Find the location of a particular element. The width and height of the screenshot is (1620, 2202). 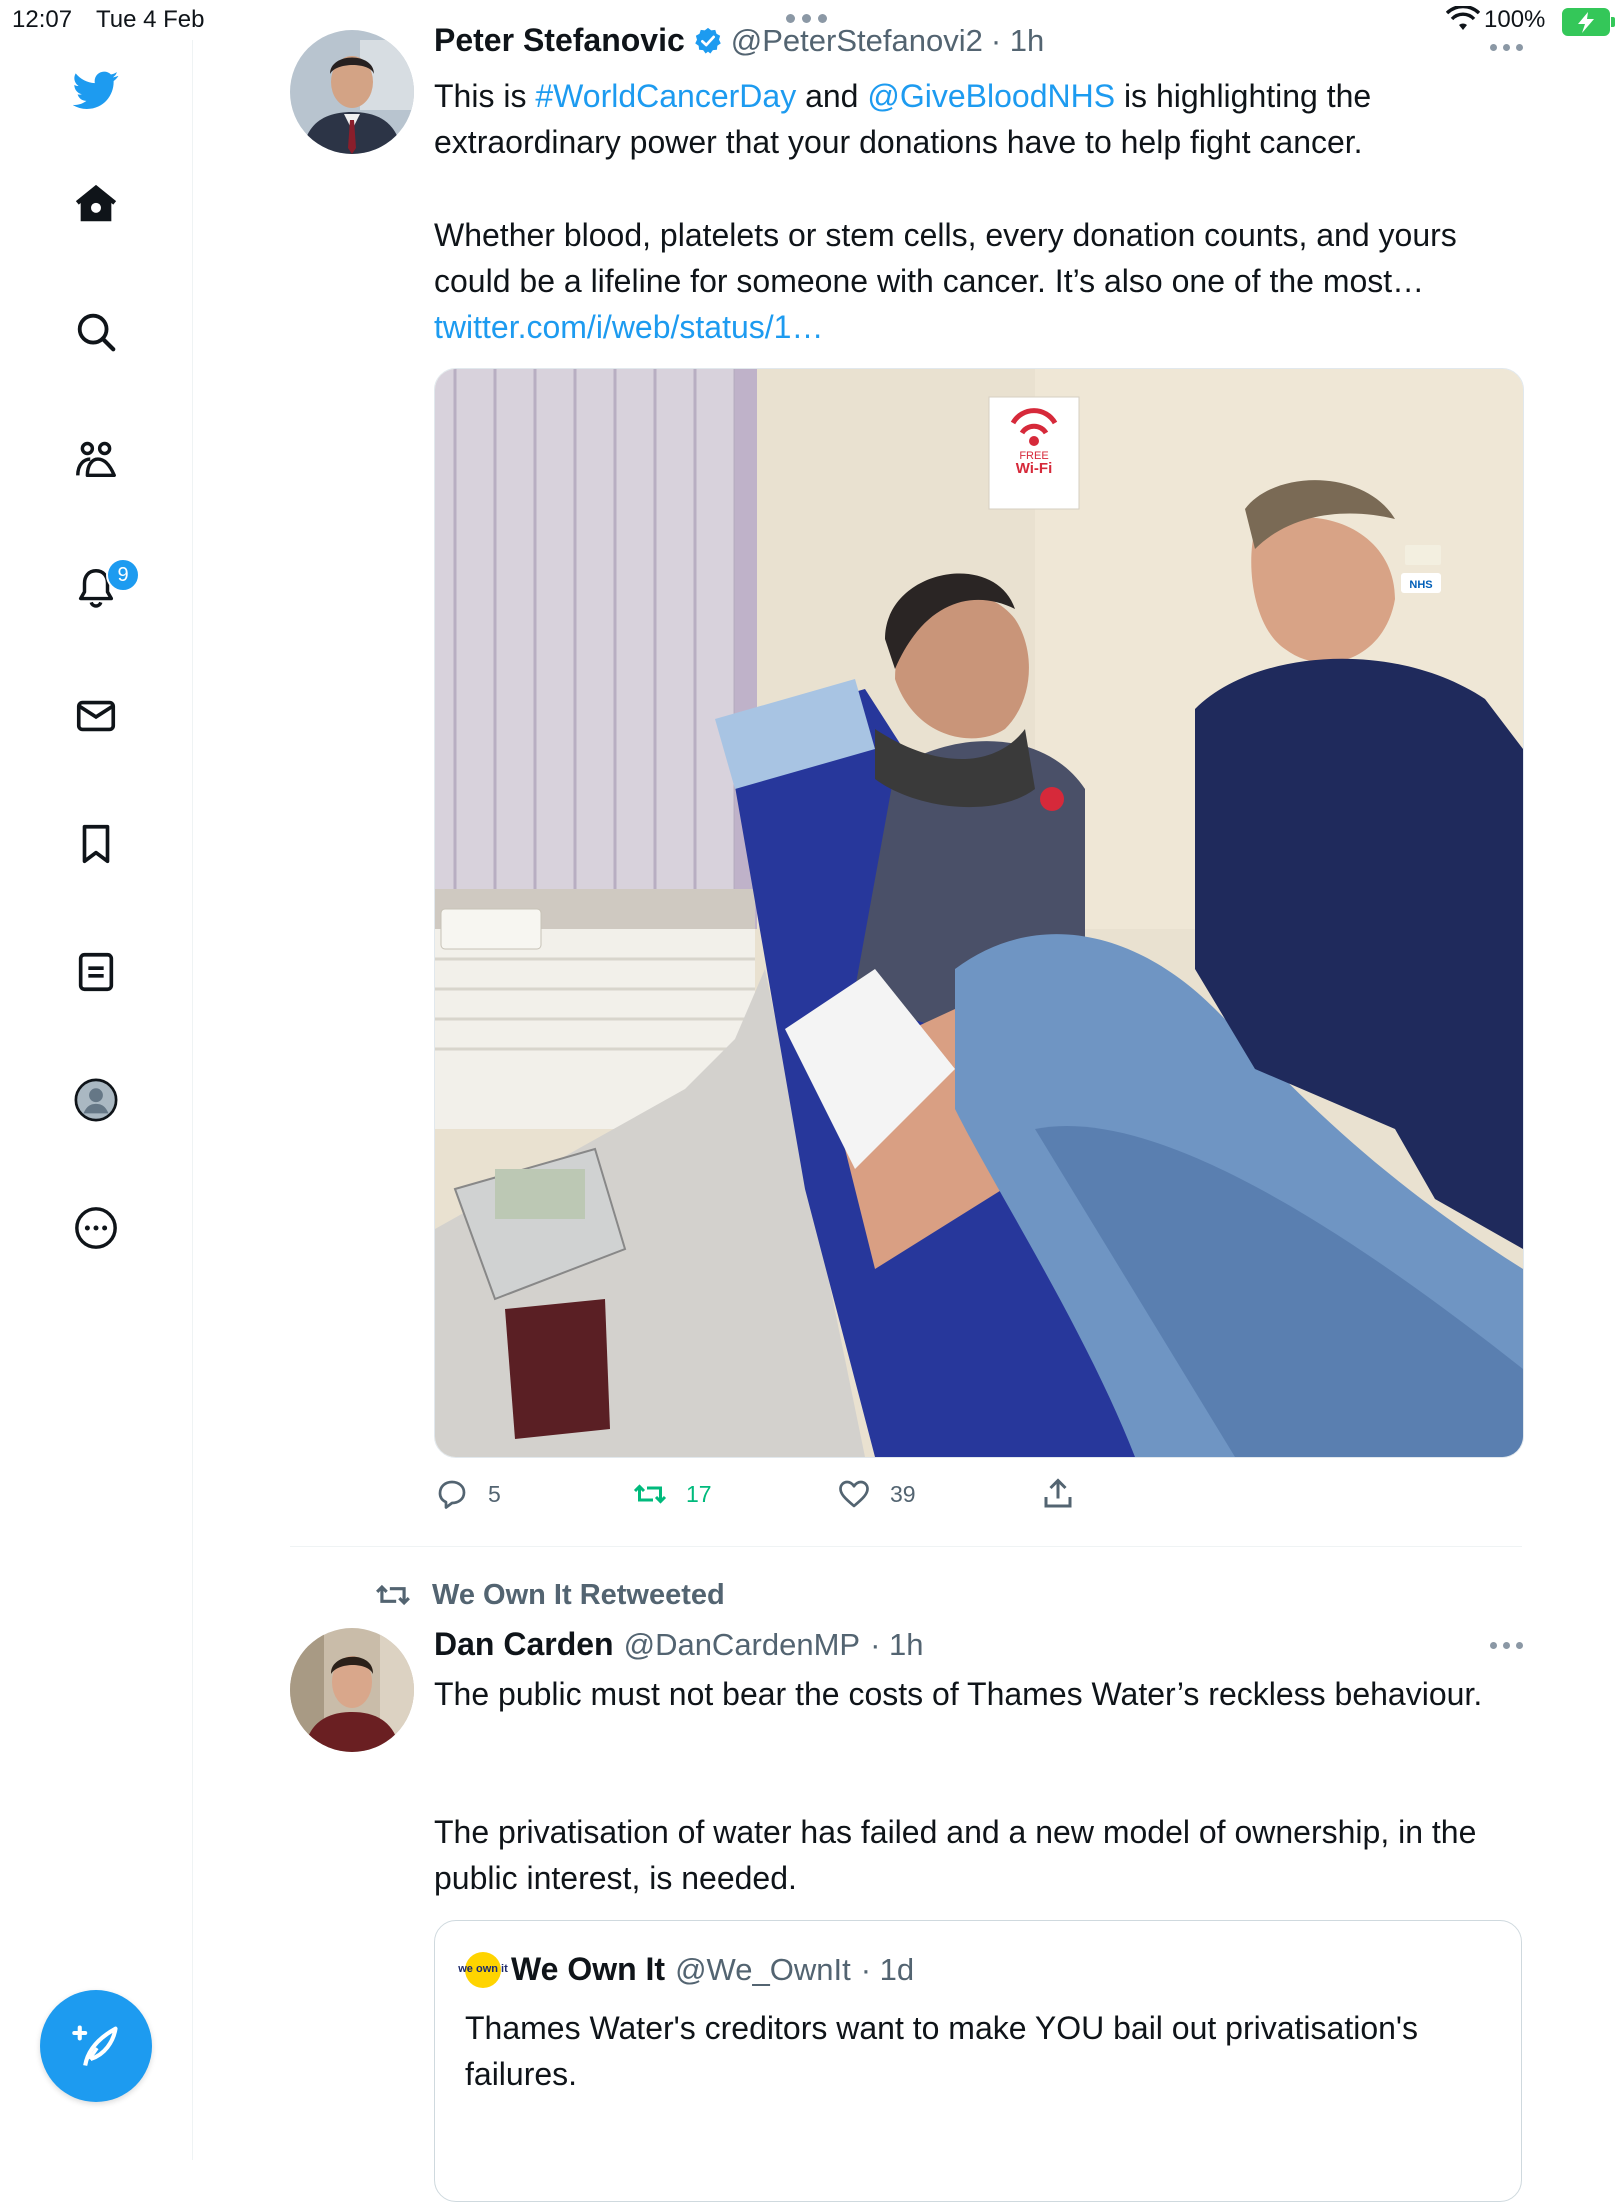

profile-icon is located at coordinates (96, 1100).